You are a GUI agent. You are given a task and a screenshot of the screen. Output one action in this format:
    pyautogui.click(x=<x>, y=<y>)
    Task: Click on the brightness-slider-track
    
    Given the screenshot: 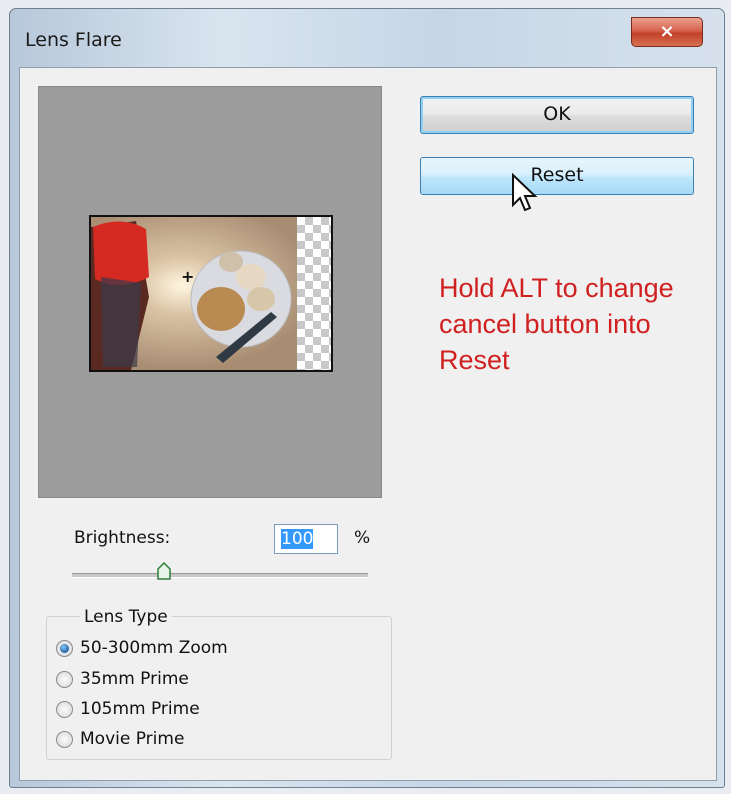 What is the action you would take?
    pyautogui.click(x=220, y=575)
    